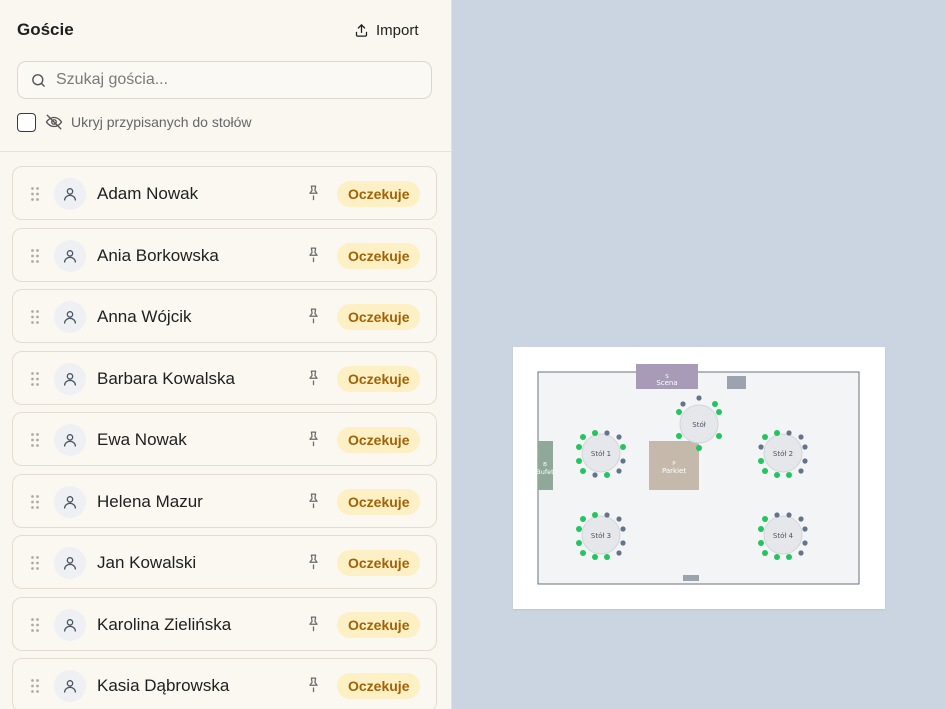 This screenshot has height=709, width=945. What do you see at coordinates (224, 377) in the screenshot?
I see `guest-card: Barbara Kowalska Oczekuje` at bounding box center [224, 377].